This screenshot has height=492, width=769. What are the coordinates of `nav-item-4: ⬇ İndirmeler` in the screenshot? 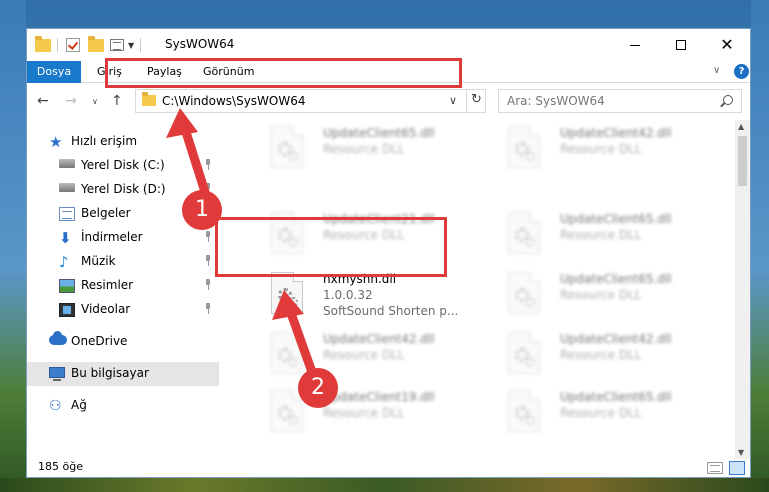 It's located at (123, 238).